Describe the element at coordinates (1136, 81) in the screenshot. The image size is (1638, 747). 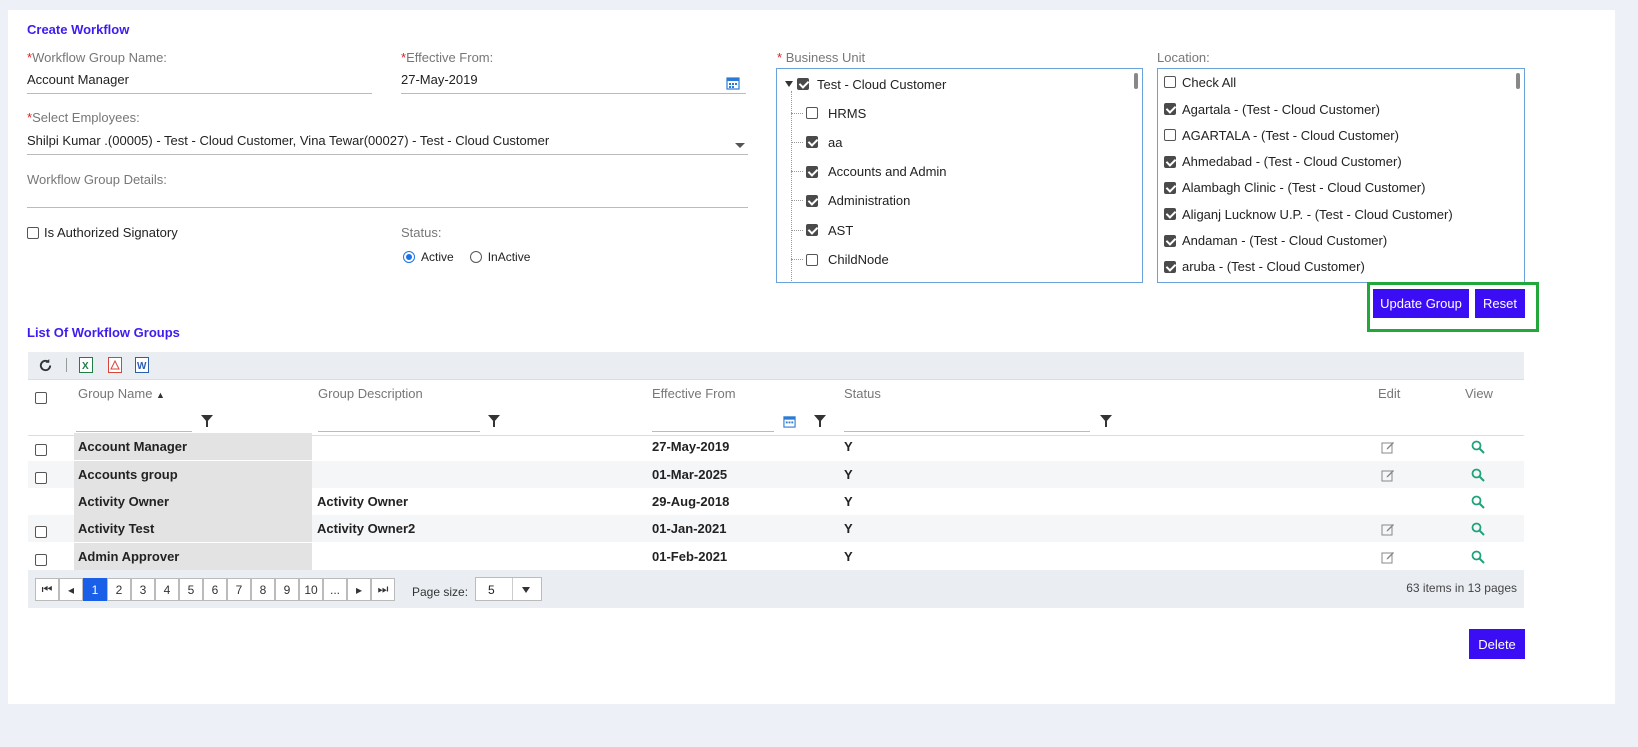
I see `business-unit-scrollbar` at that location.